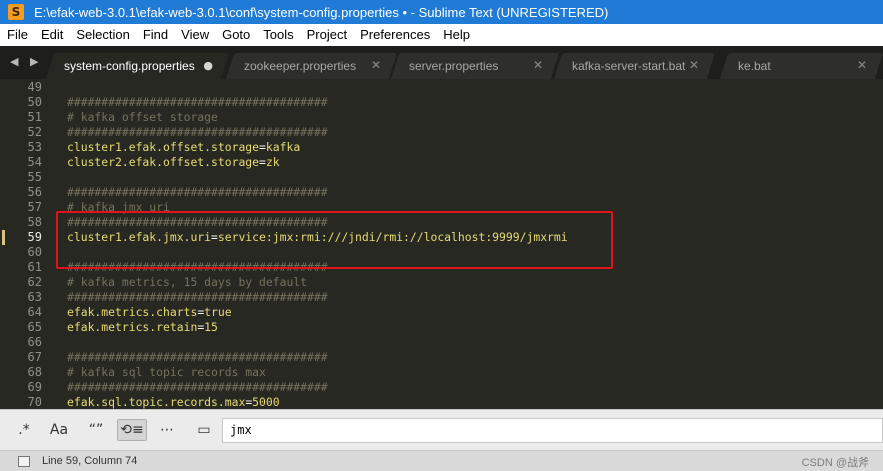 The height and width of the screenshot is (471, 883). I want to click on comment-text: # kafka metrics, 15 days by default, so click(187, 282).